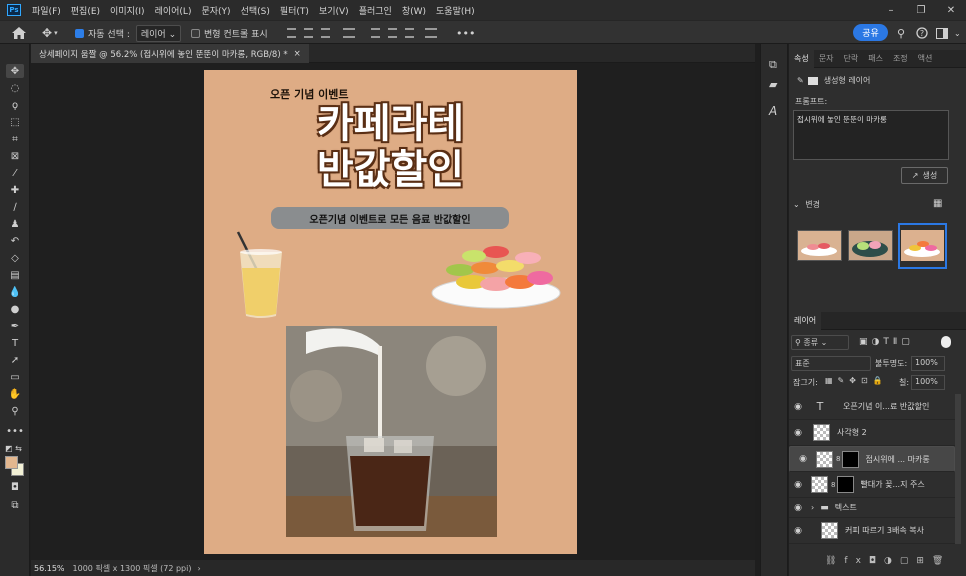  I want to click on generate-button: ↗ 생성, so click(924, 175).